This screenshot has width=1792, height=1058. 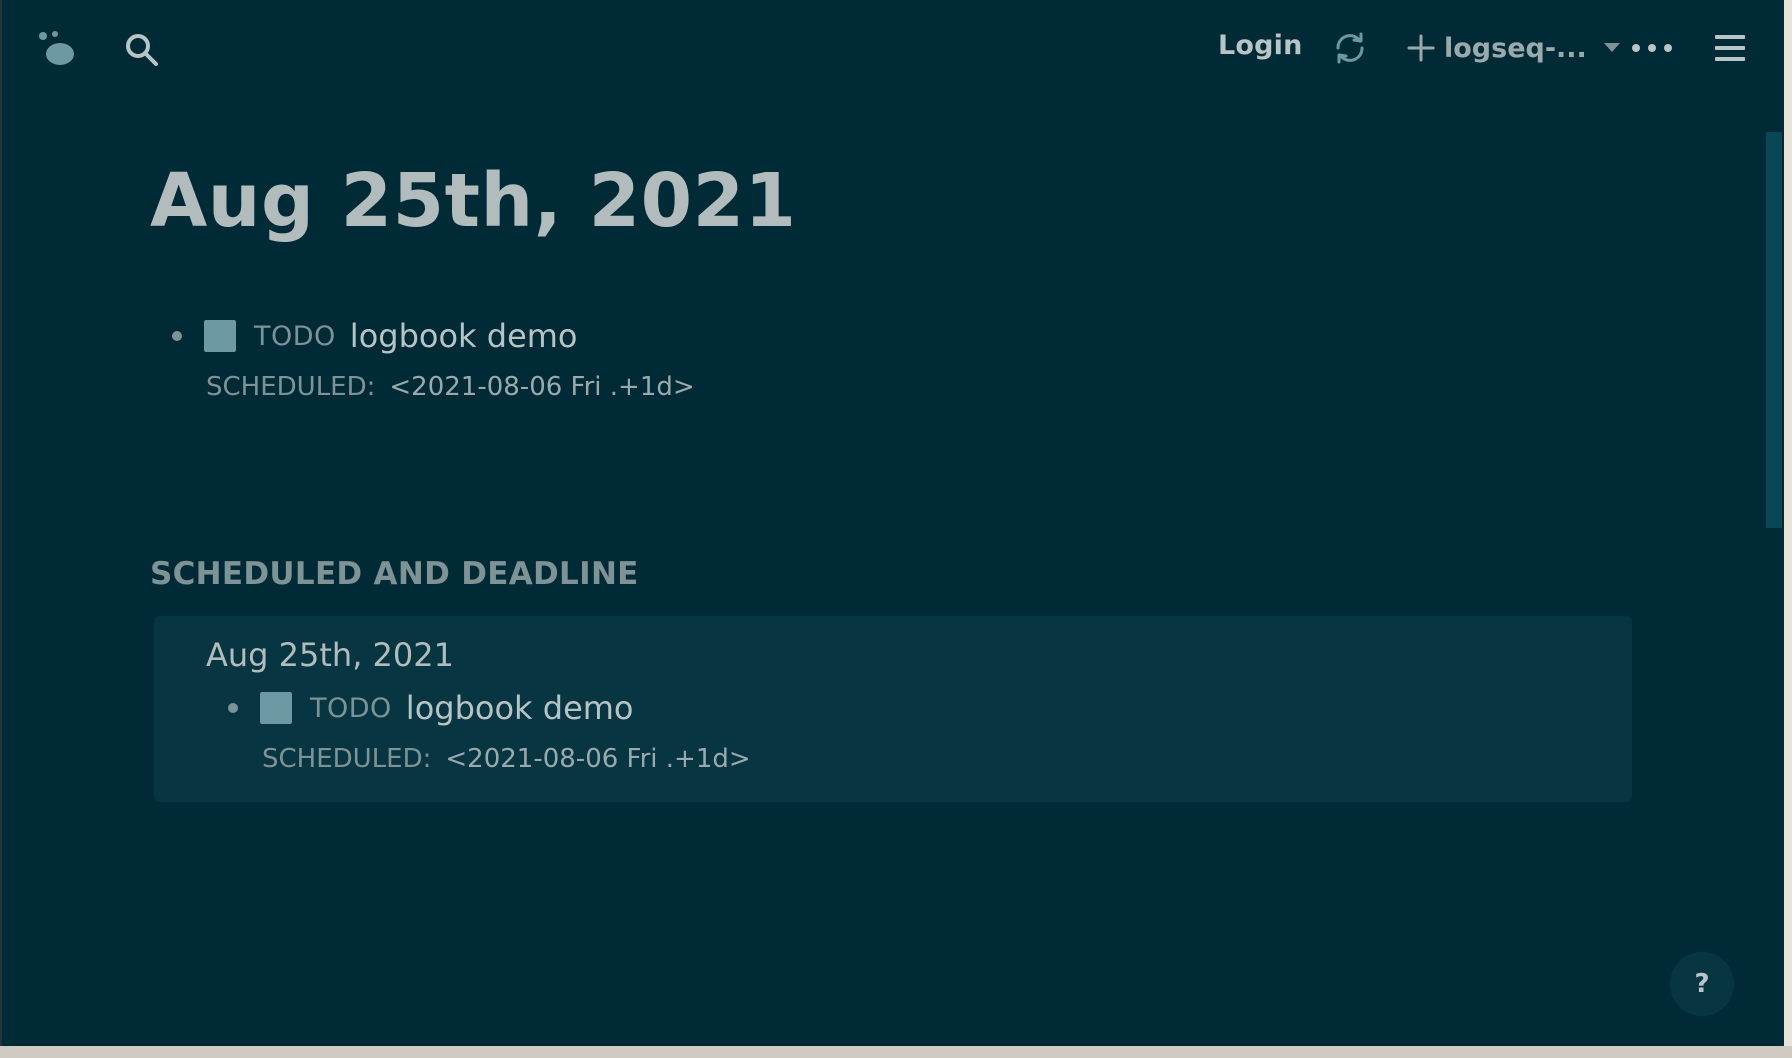 I want to click on logo-icon, so click(x=58, y=50).